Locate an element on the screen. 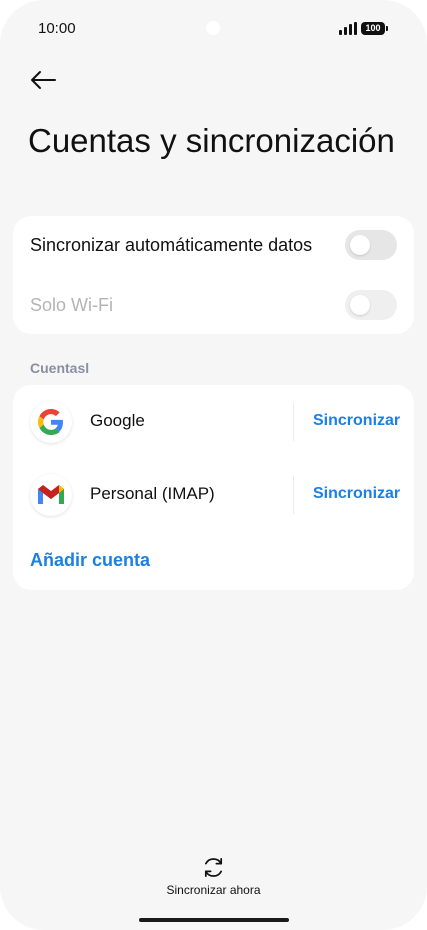 The height and width of the screenshot is (930, 427). account-name: Personal (IMAP) is located at coordinates (152, 493).